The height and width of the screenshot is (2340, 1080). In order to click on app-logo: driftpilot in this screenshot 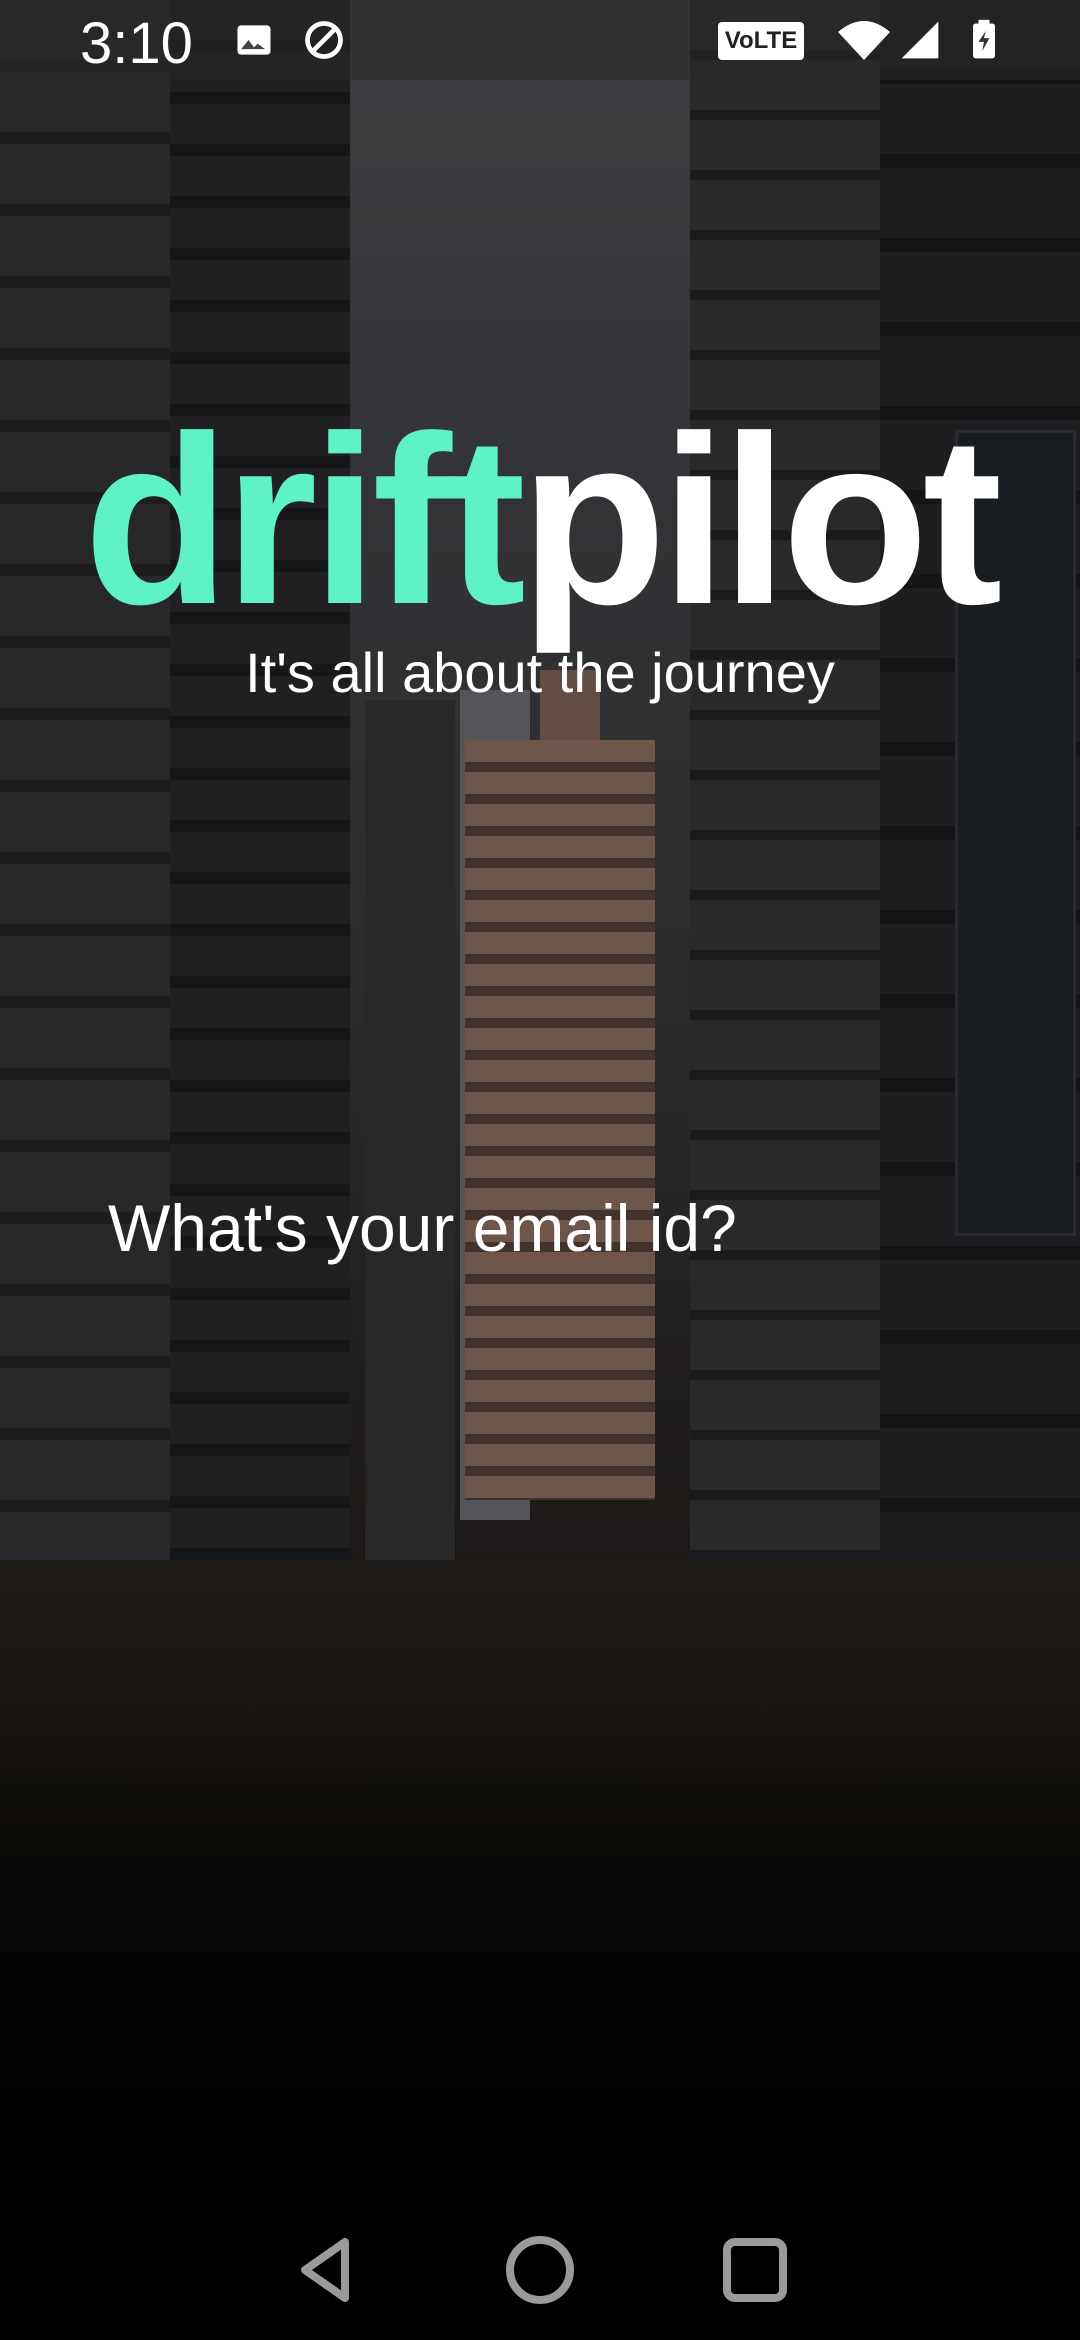, I will do `click(540, 520)`.